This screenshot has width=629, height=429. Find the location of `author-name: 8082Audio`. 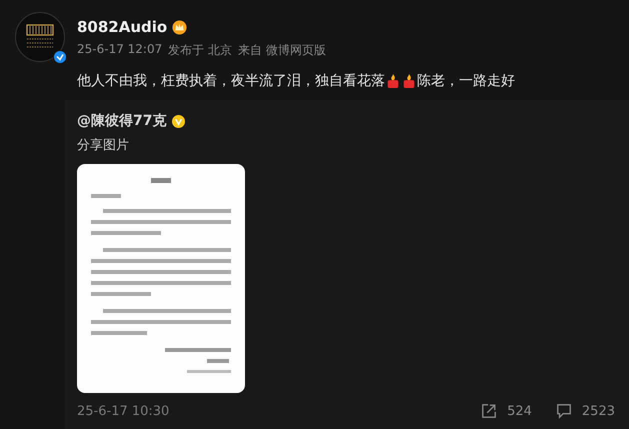

author-name: 8082Audio is located at coordinates (122, 27).